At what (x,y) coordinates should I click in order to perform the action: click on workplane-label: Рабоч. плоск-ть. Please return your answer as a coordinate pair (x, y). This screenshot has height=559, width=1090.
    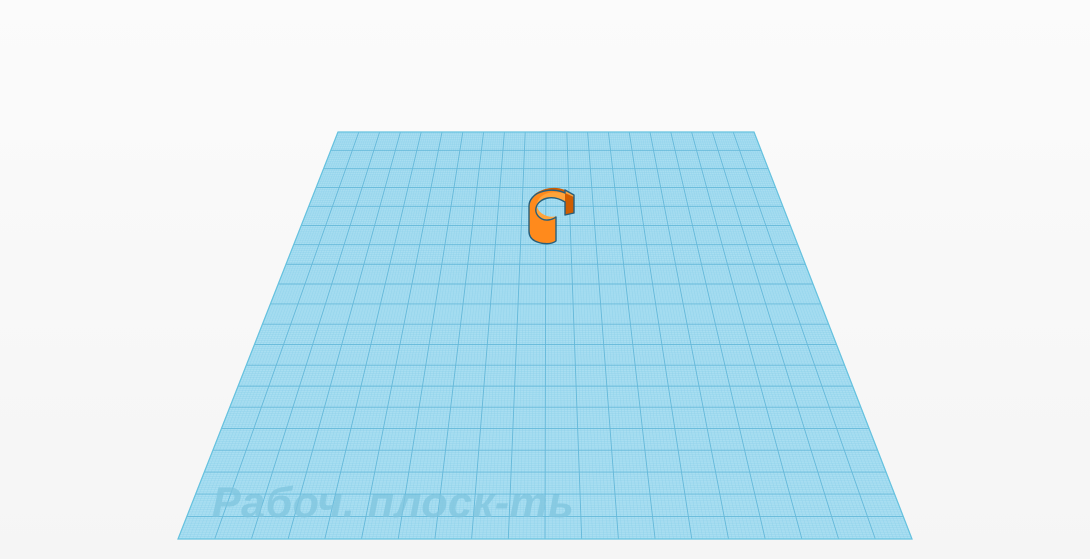
    Looking at the image, I should click on (393, 503).